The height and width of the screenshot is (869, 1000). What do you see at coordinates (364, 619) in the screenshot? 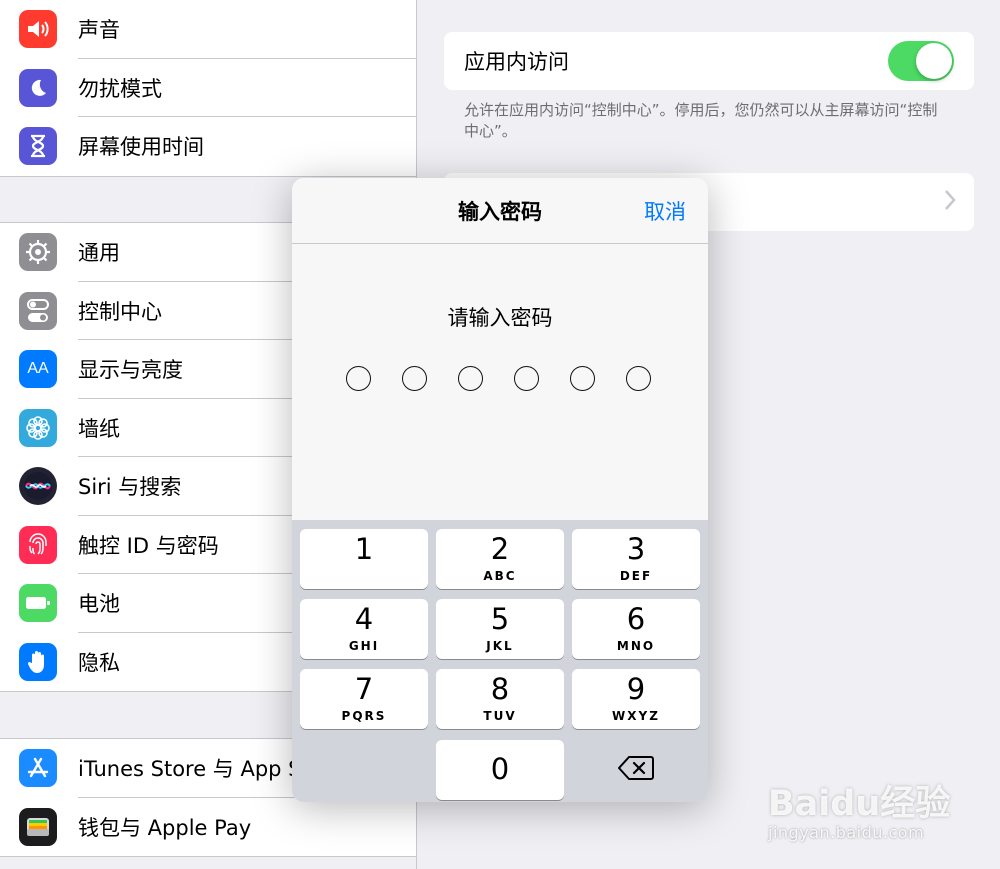
I see `key-digit: 4` at bounding box center [364, 619].